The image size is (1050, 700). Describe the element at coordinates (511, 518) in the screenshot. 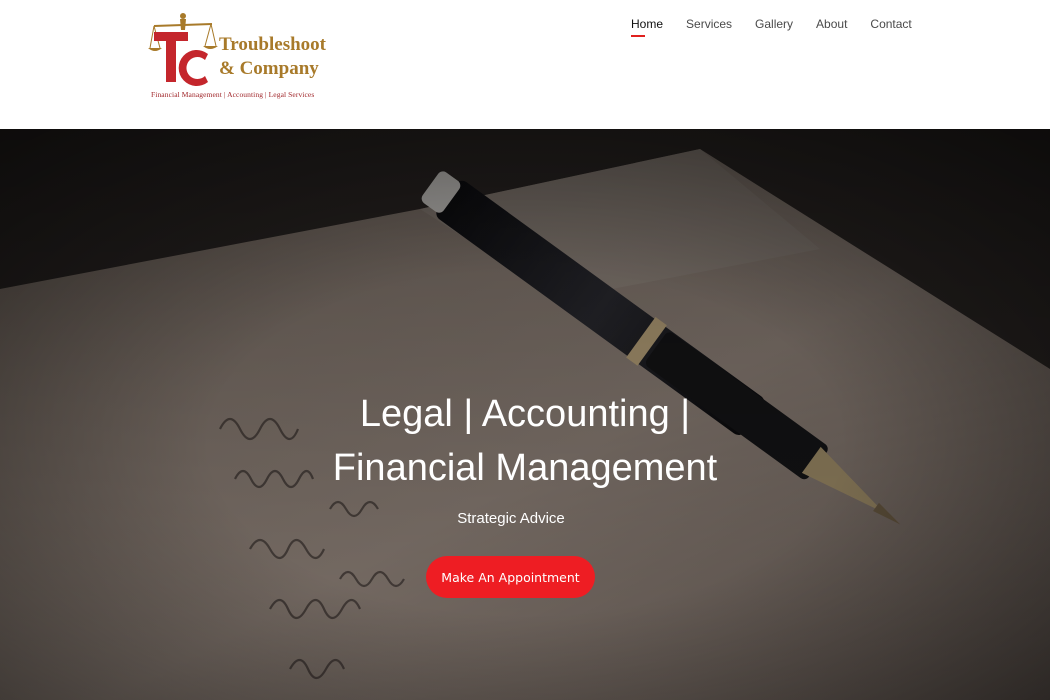

I see `hero-subtitle: Strategic Advice` at that location.